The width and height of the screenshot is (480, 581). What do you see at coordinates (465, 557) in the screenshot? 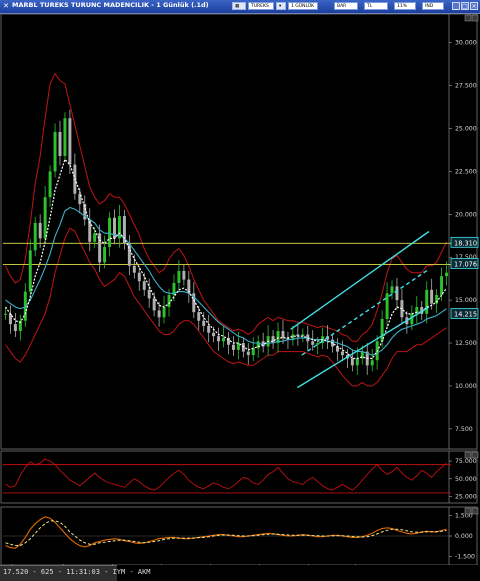
I see `macd-tick-label: -1.500` at bounding box center [465, 557].